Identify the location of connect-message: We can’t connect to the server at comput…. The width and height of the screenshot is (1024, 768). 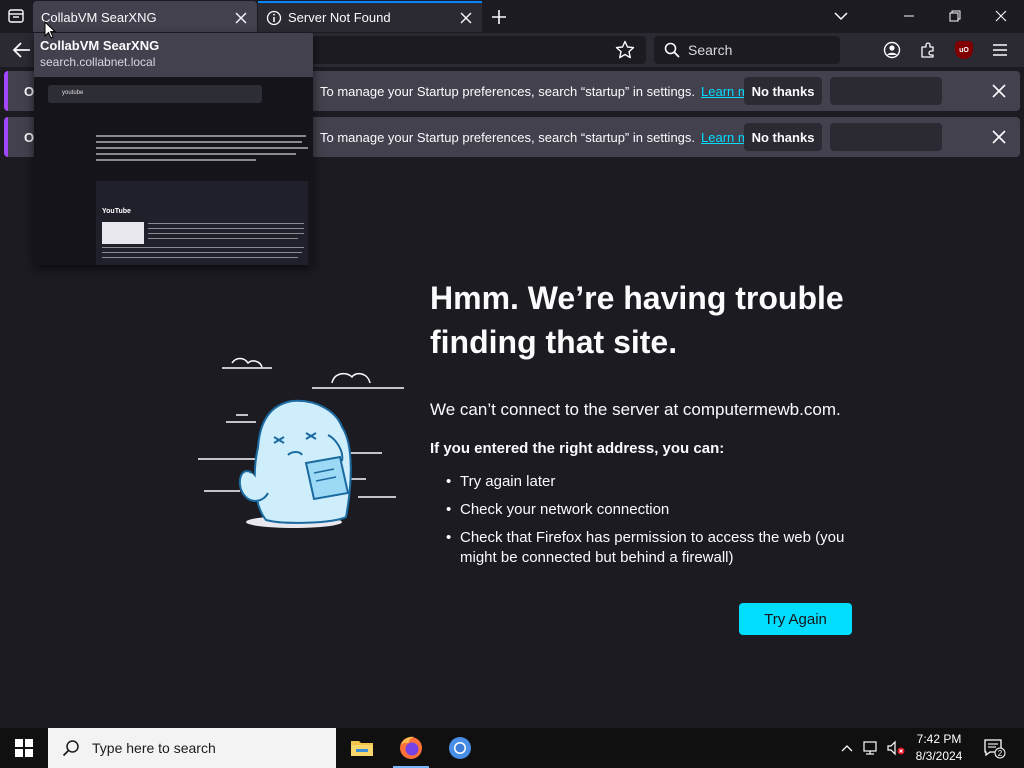
(635, 409).